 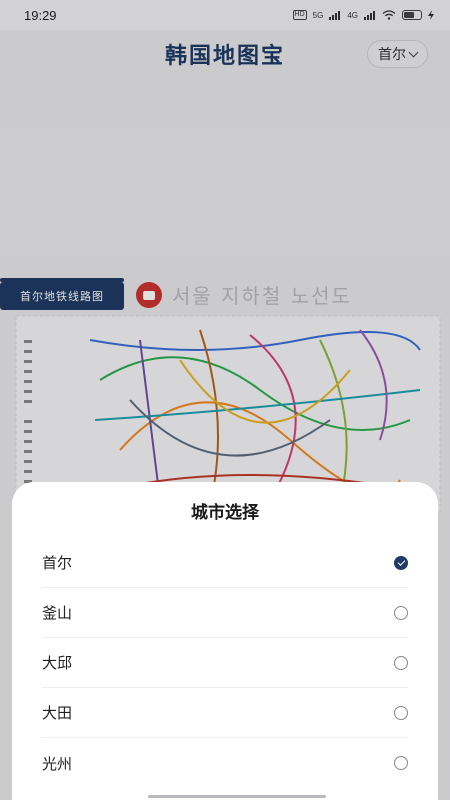 I want to click on city-option: 首尔, so click(x=225, y=563).